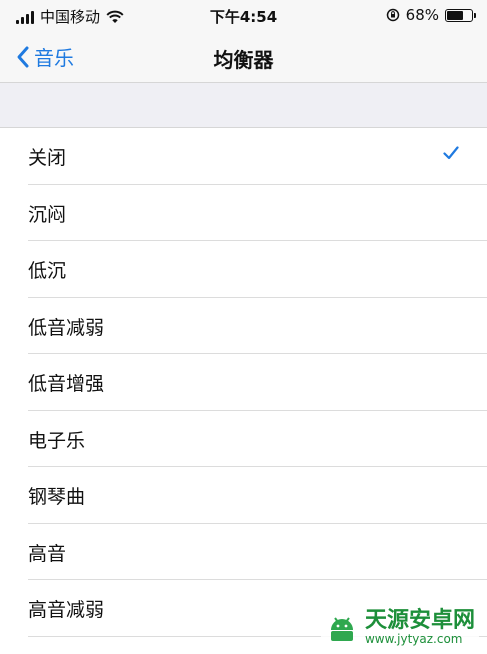  Describe the element at coordinates (66, 327) in the screenshot. I see `equalizer-option-label: 低音减弱` at that location.